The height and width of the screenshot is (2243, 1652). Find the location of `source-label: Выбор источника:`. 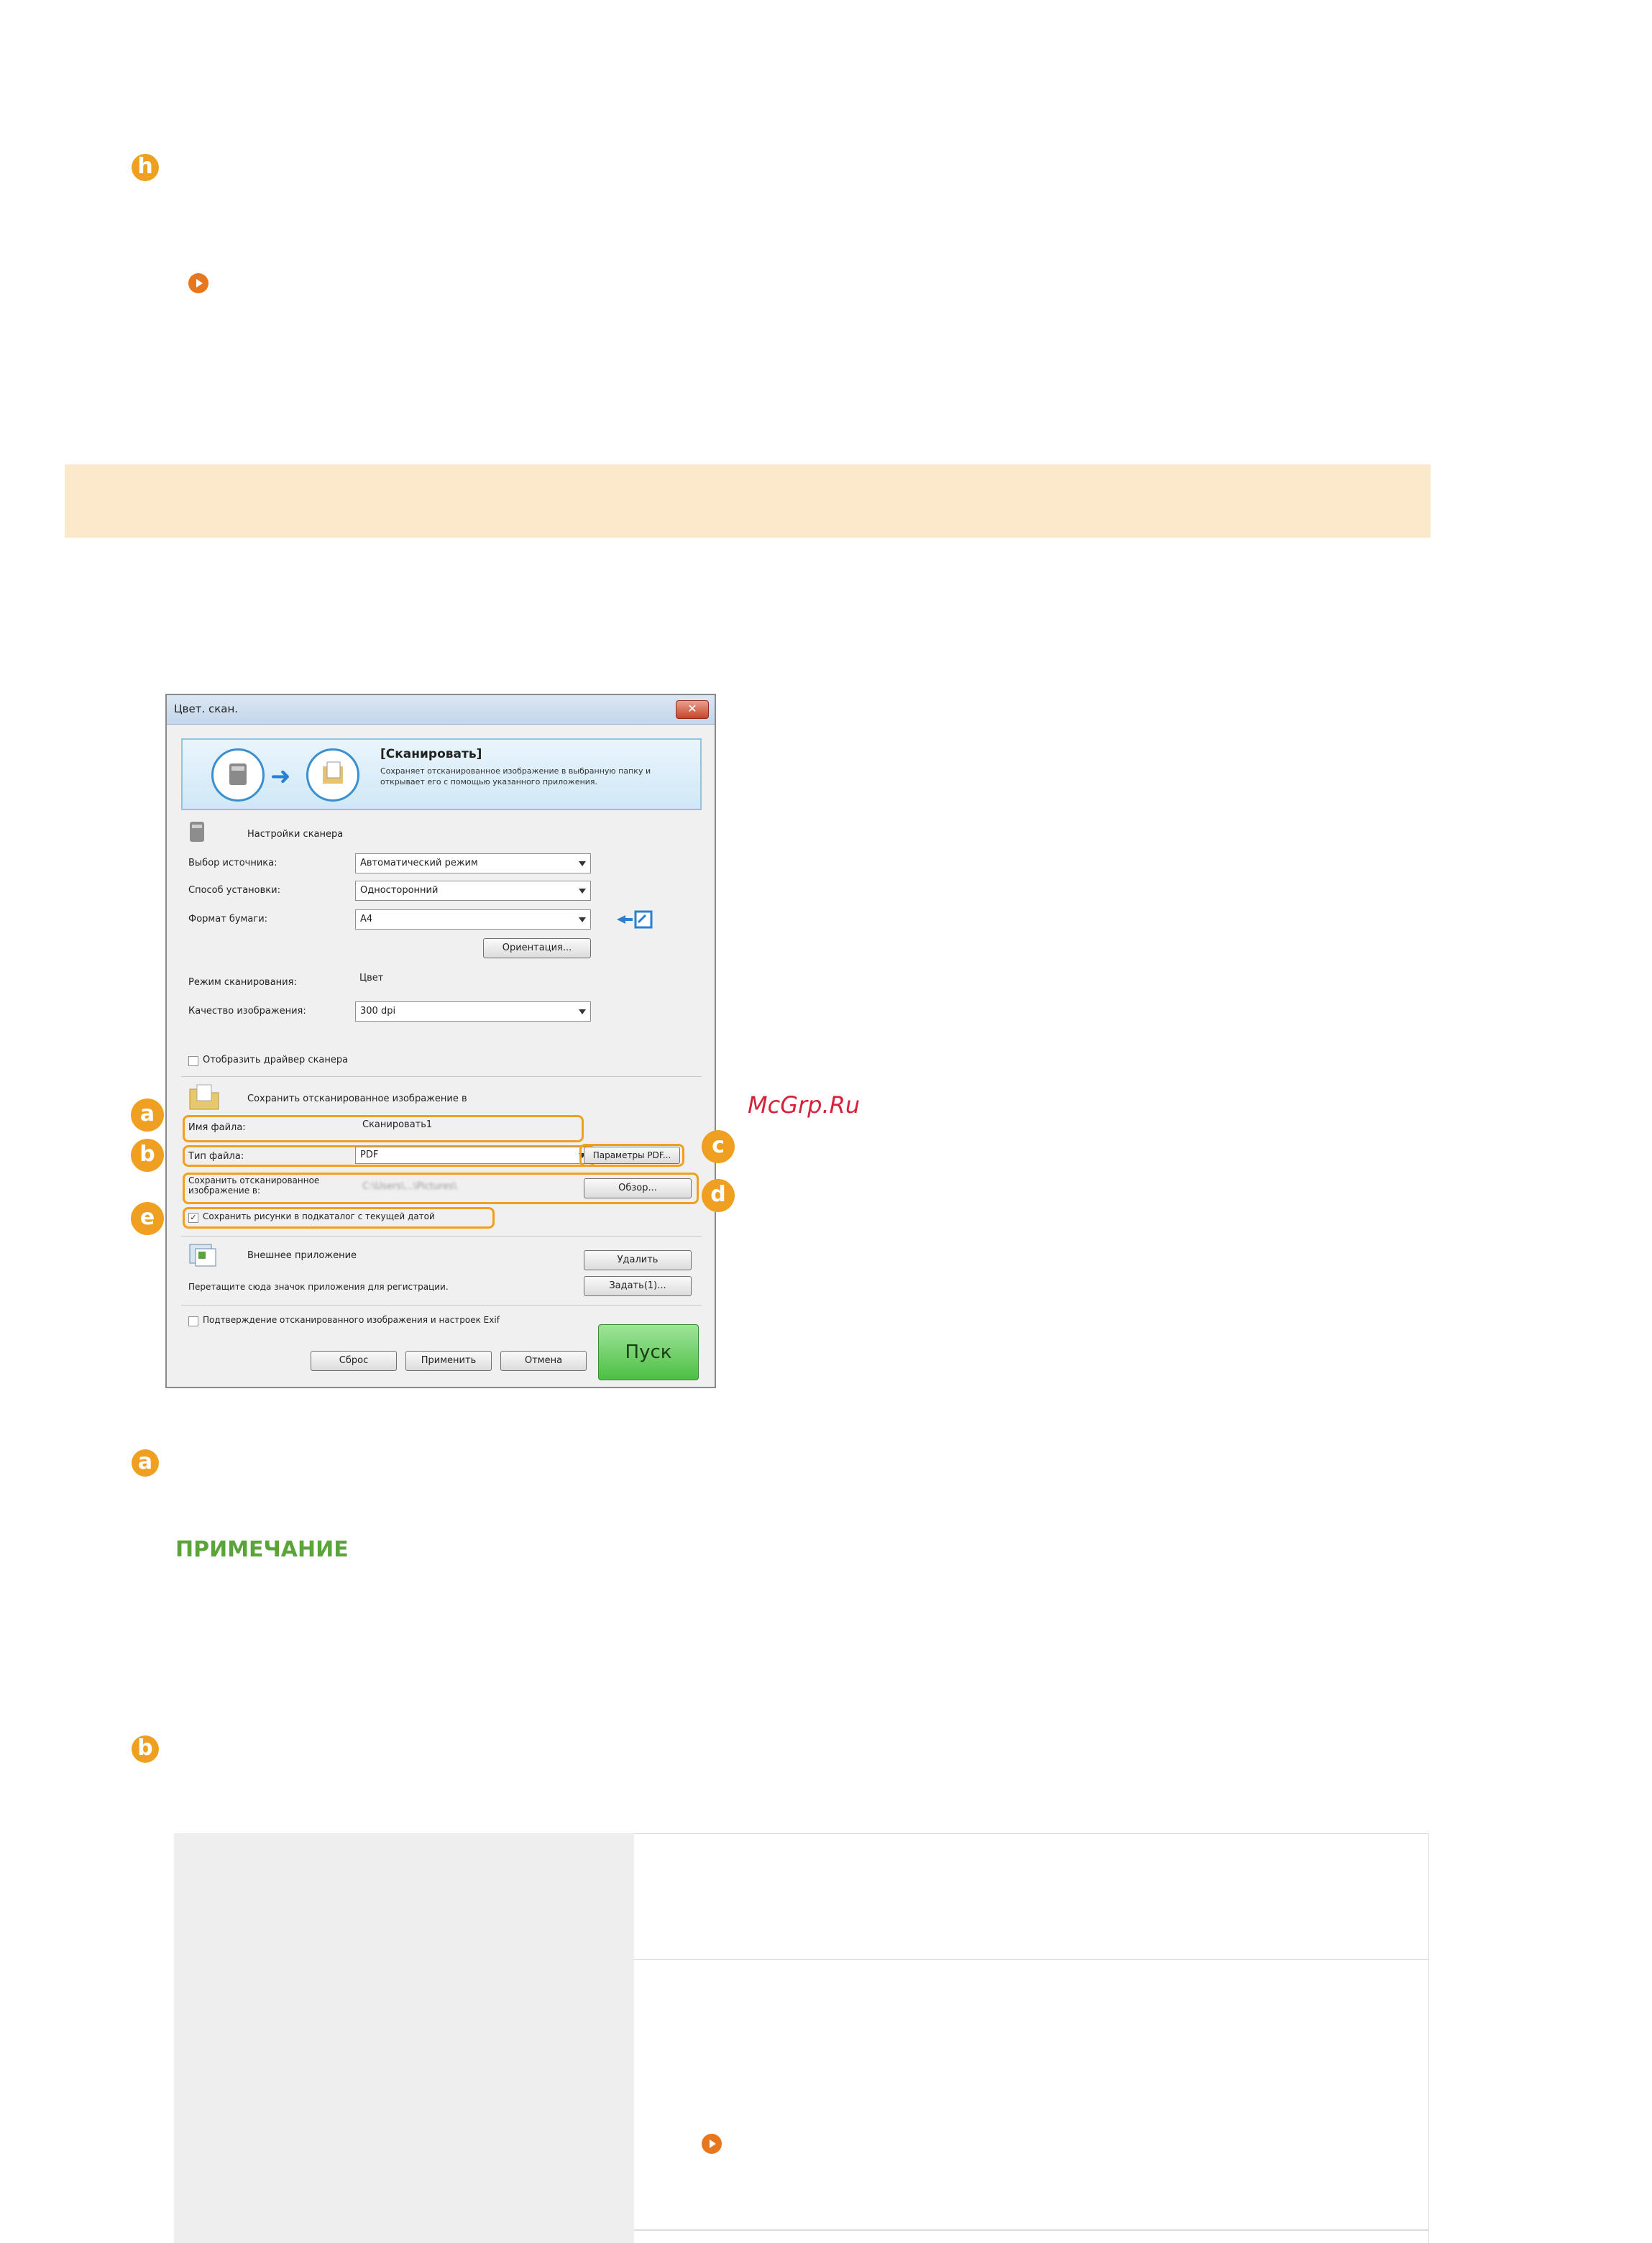

source-label: Выбор источника: is located at coordinates (232, 863).